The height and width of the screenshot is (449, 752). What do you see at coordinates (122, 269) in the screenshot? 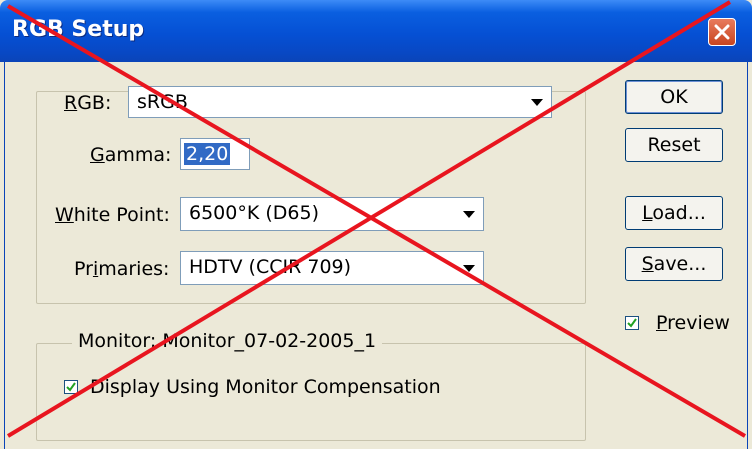
I see `primaries-label: Primaries:` at bounding box center [122, 269].